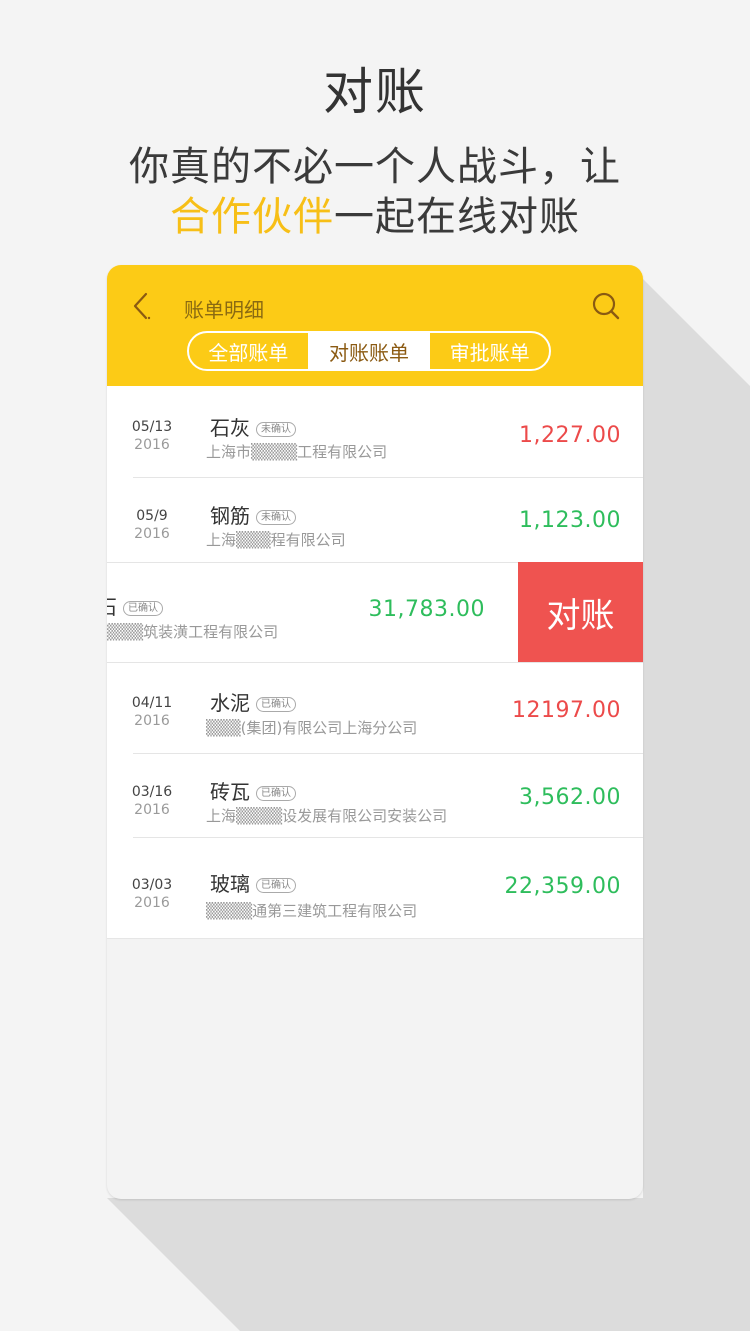 This screenshot has height=1331, width=750. I want to click on bill-material: 石已确认, so click(135, 605).